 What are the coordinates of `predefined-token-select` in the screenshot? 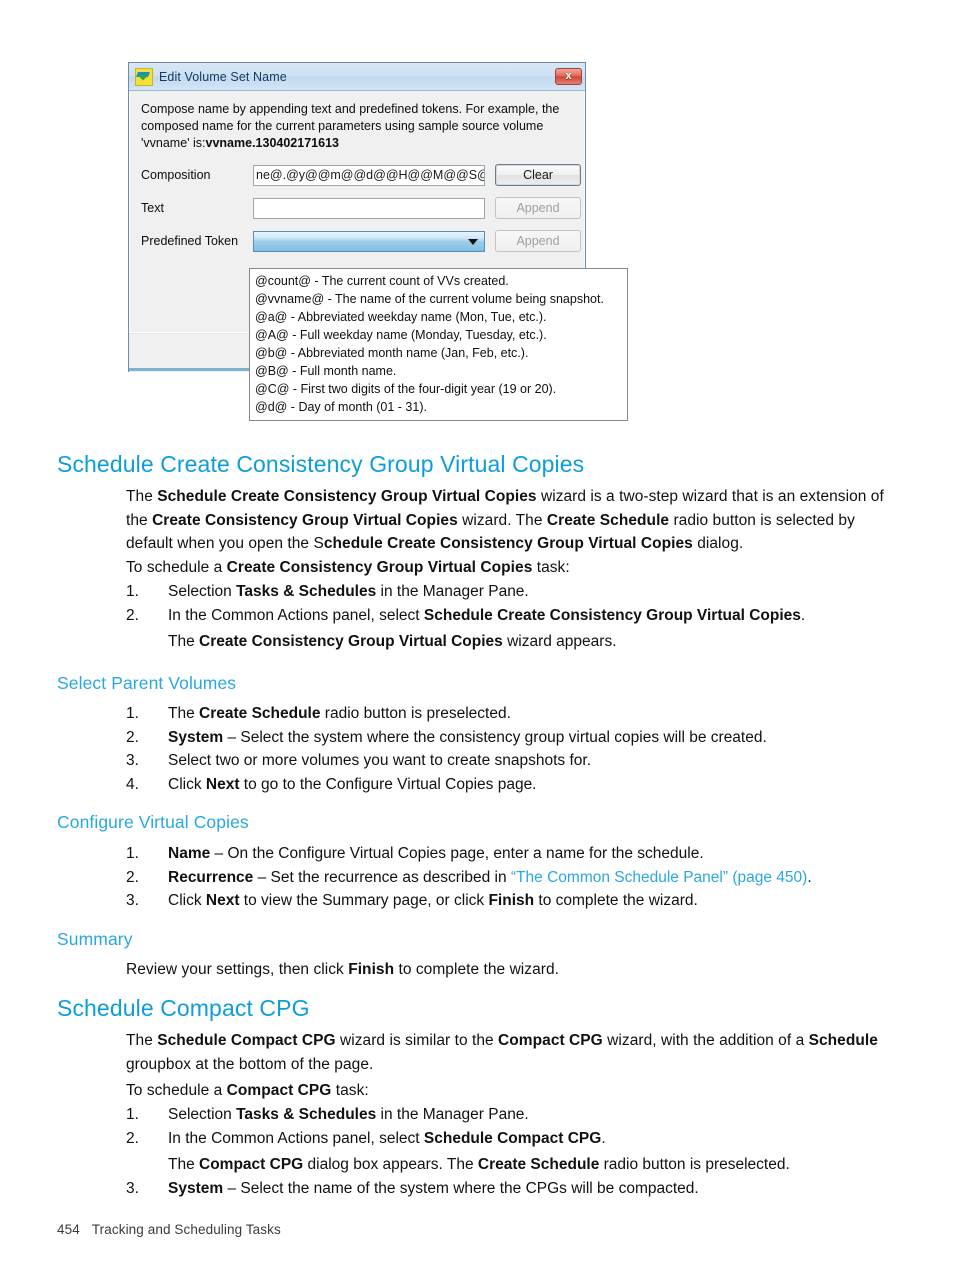 It's located at (369, 241).